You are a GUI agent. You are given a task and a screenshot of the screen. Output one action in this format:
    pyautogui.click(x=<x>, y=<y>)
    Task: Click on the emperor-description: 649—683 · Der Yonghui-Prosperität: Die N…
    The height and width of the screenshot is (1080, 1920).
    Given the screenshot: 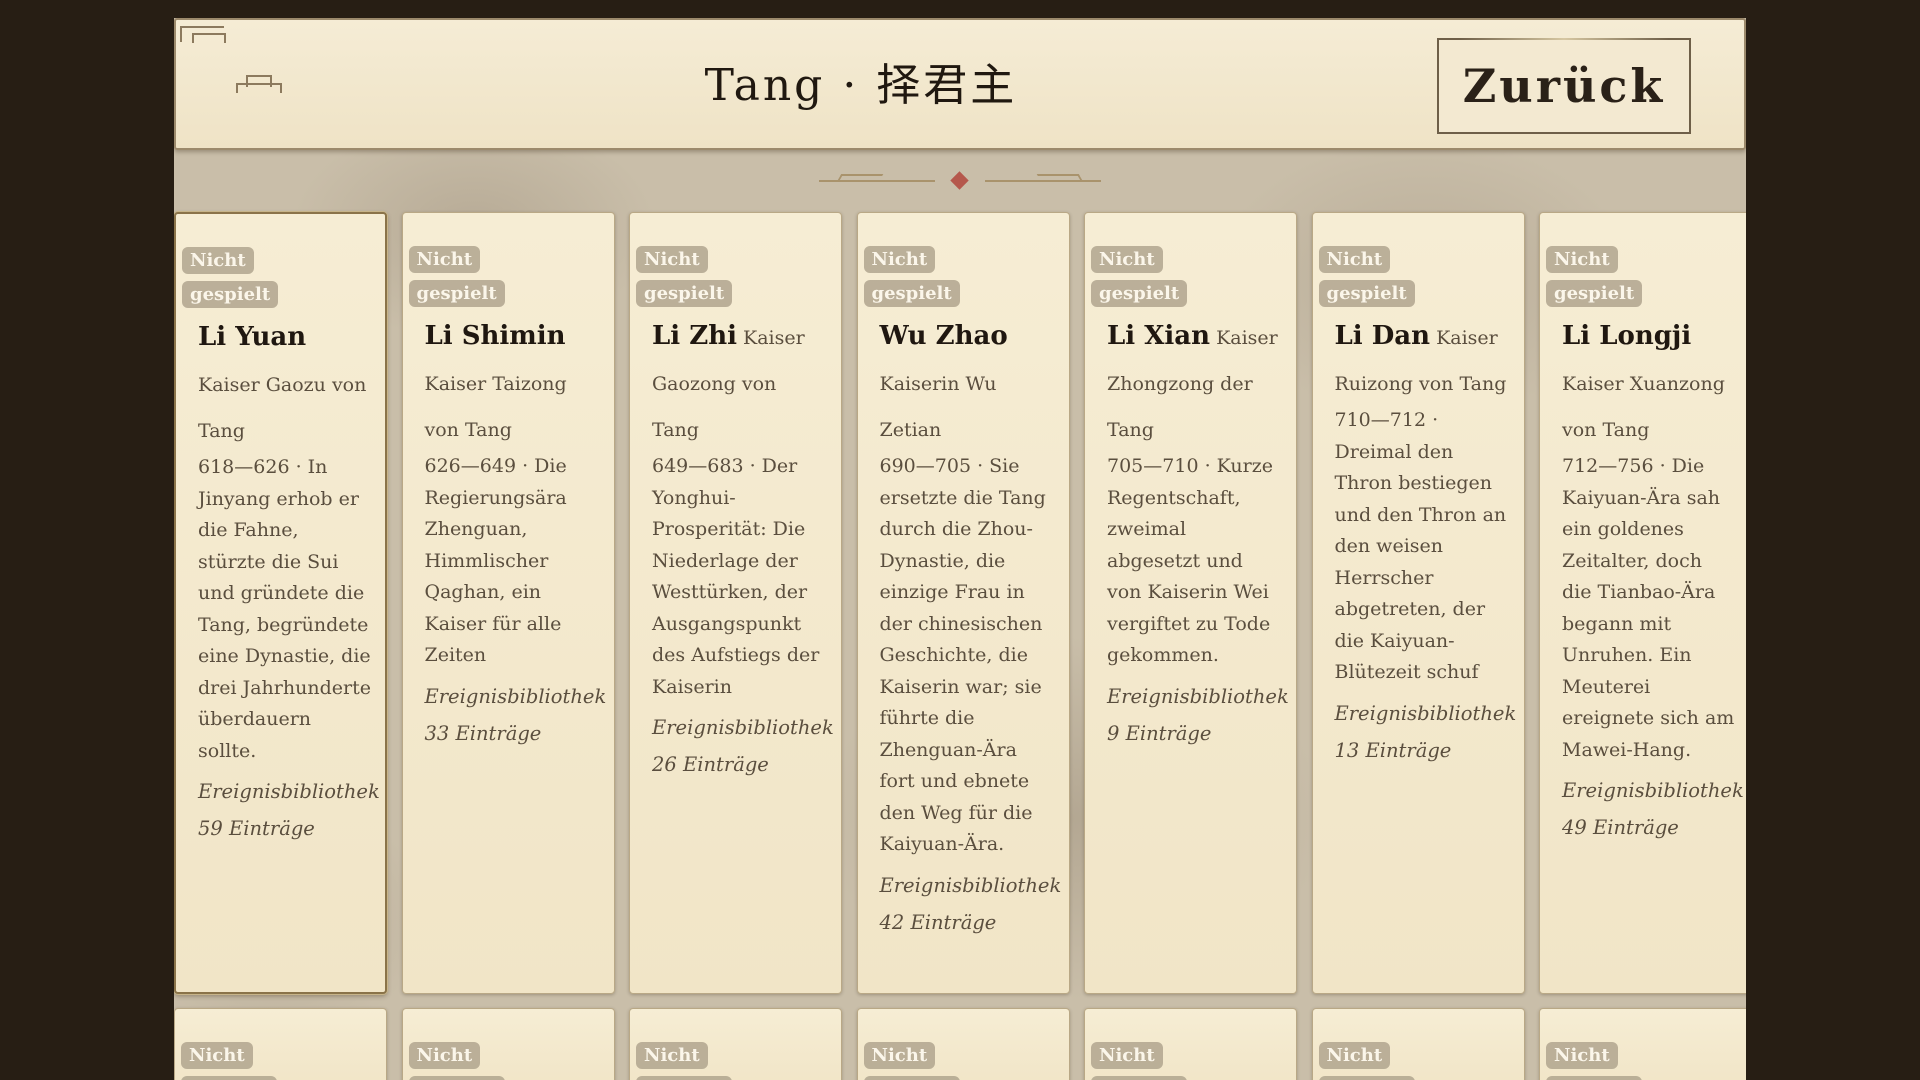 What is the action you would take?
    pyautogui.click(x=736, y=576)
    